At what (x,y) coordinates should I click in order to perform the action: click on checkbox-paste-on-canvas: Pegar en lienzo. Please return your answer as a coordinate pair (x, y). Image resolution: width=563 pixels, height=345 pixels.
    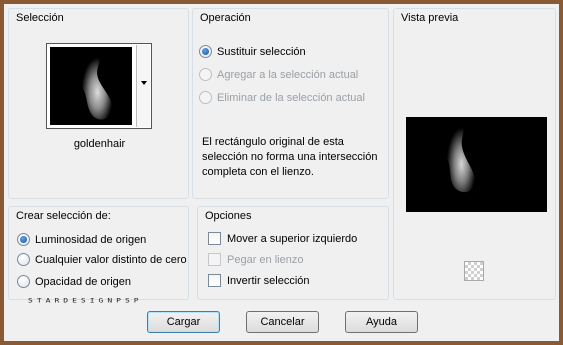
    Looking at the image, I should click on (255, 259).